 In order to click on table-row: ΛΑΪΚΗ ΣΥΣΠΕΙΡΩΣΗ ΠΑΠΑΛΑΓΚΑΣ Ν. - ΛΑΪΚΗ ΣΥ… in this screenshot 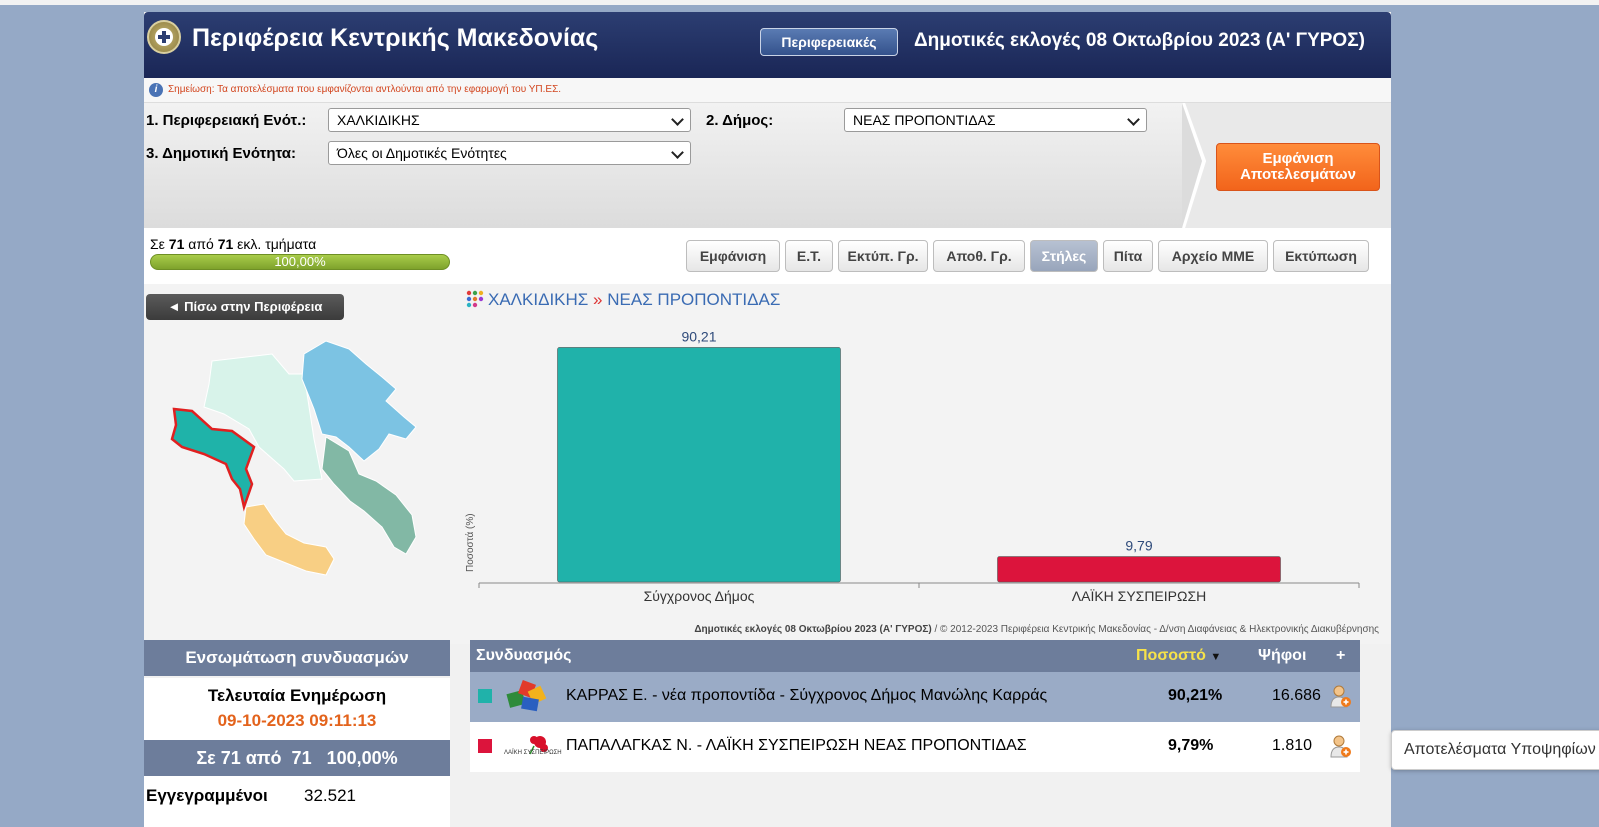, I will do `click(915, 747)`.